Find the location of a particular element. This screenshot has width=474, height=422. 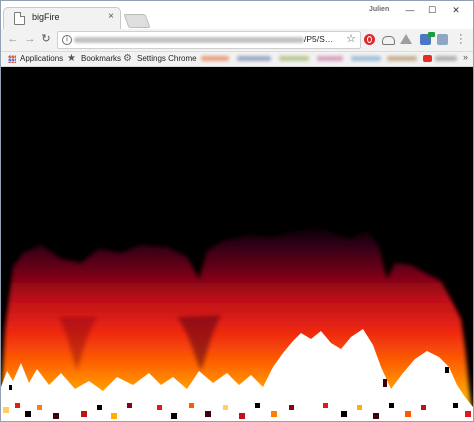

browser-toolbar: ← → ↻ i /P5/S… ☆ · · · is located at coordinates (237, 40).